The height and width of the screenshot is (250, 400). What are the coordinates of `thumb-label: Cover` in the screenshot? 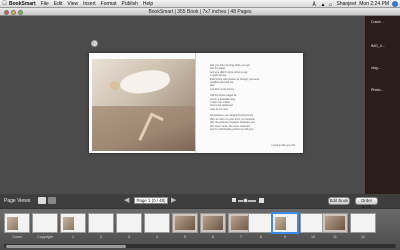 It's located at (17, 237).